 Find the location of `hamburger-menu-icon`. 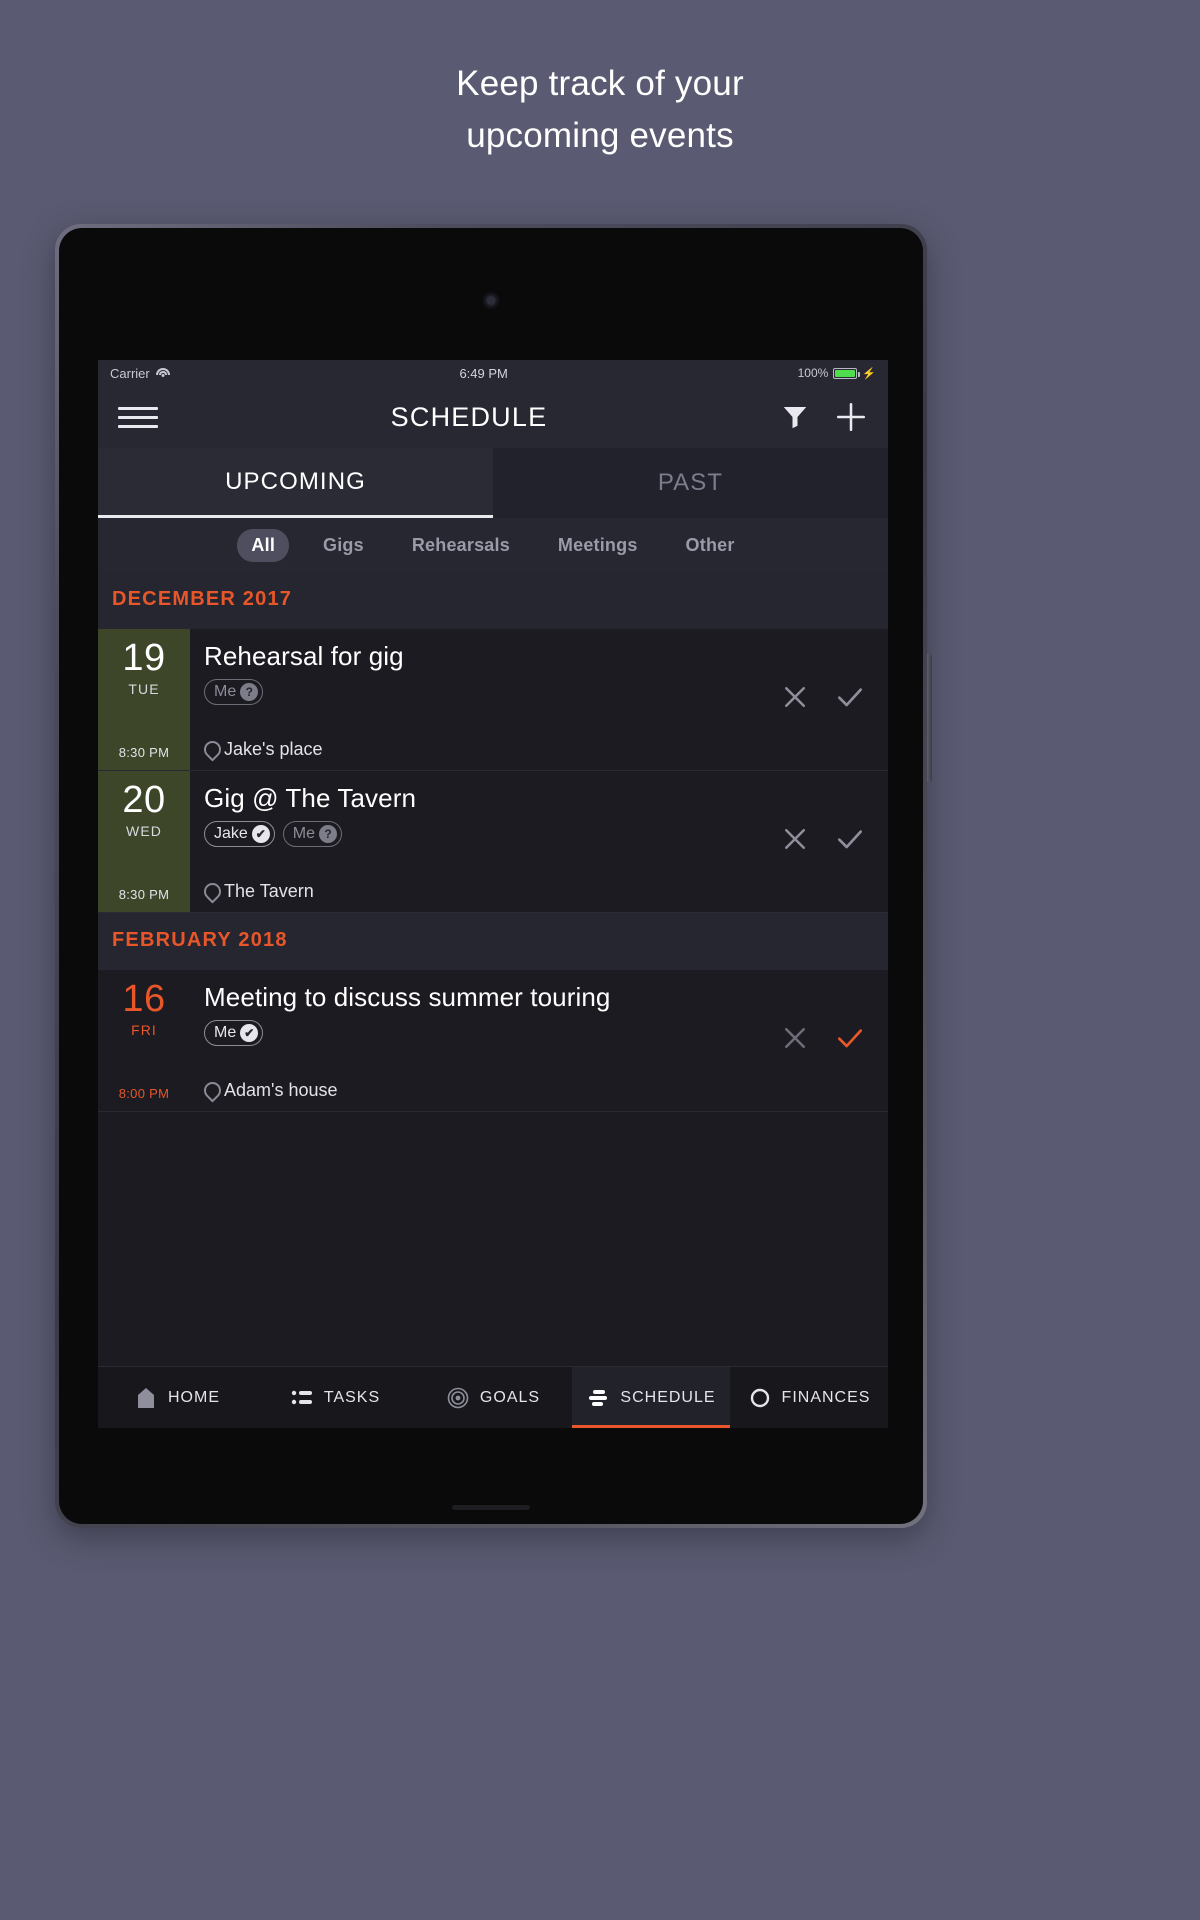

hamburger-menu-icon is located at coordinates (138, 417).